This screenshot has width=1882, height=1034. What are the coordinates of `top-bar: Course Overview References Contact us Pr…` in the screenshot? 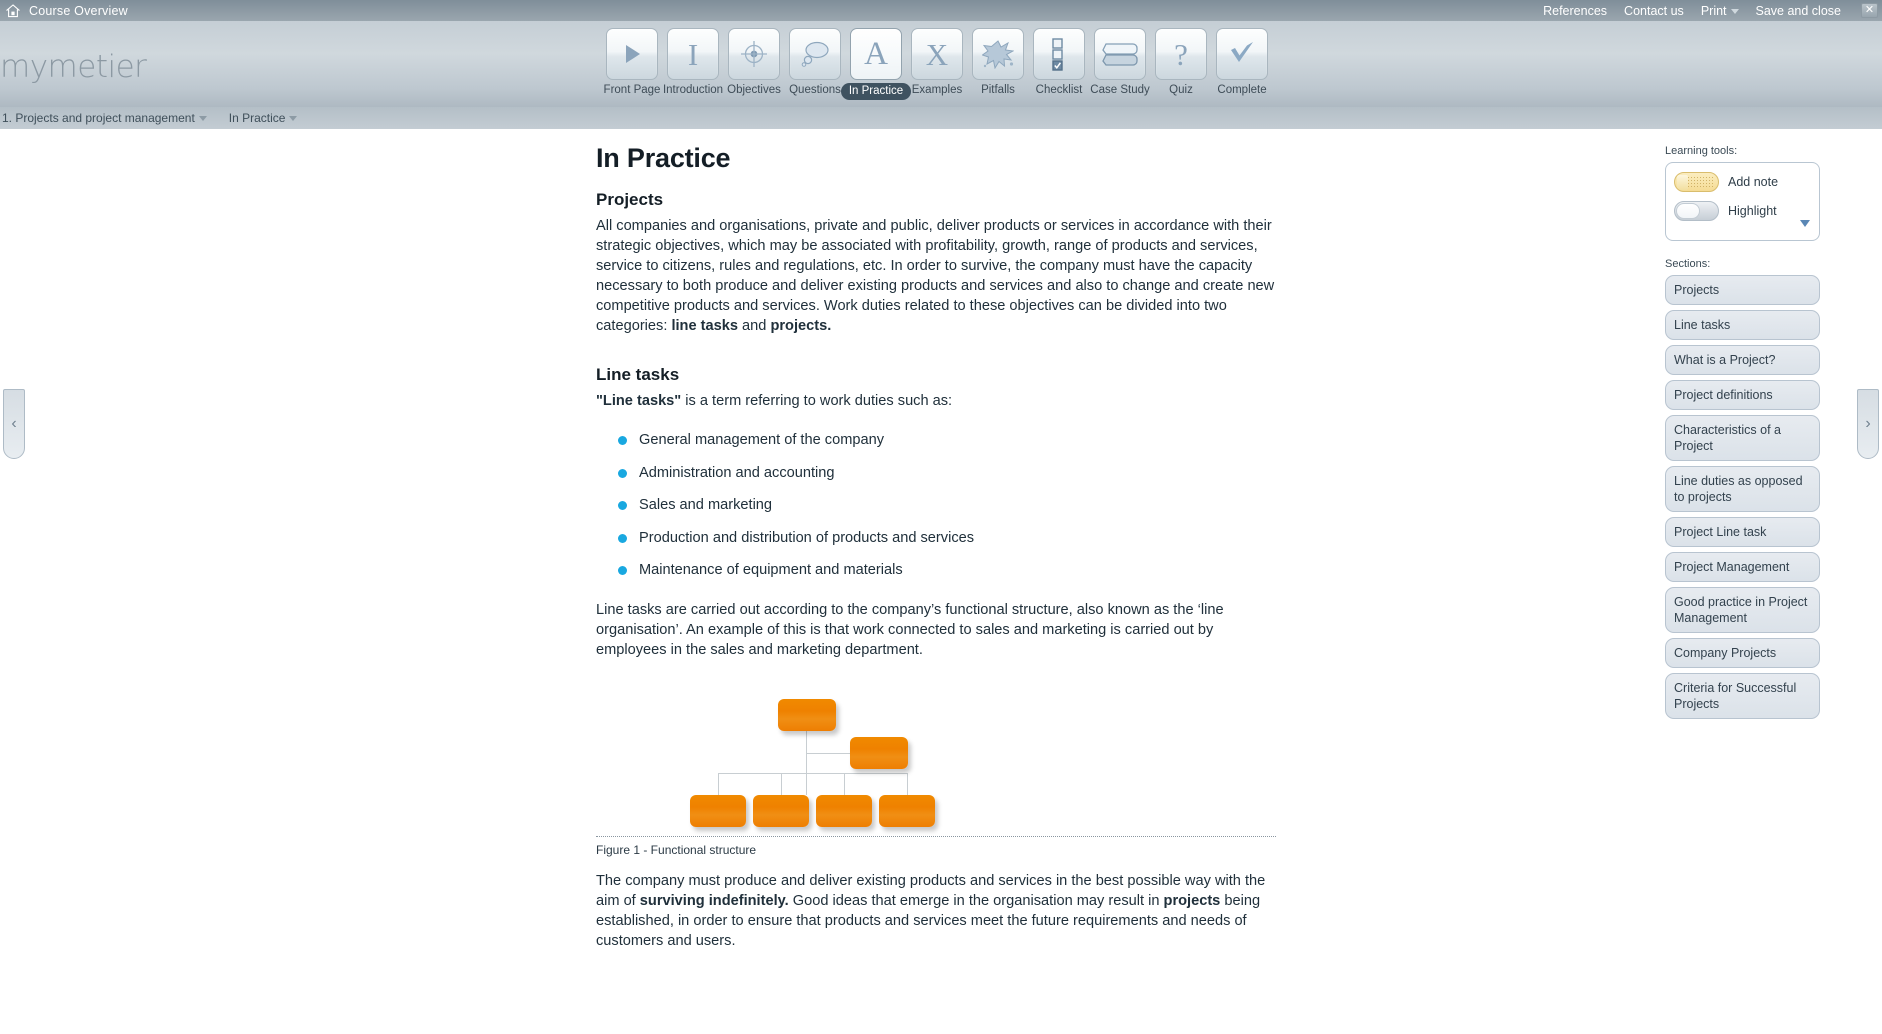 It's located at (941, 10).